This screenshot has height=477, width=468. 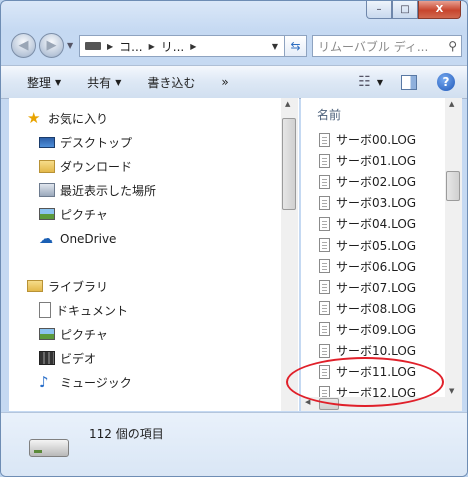 I want to click on file-name: サーボ00.LOG, so click(x=376, y=140).